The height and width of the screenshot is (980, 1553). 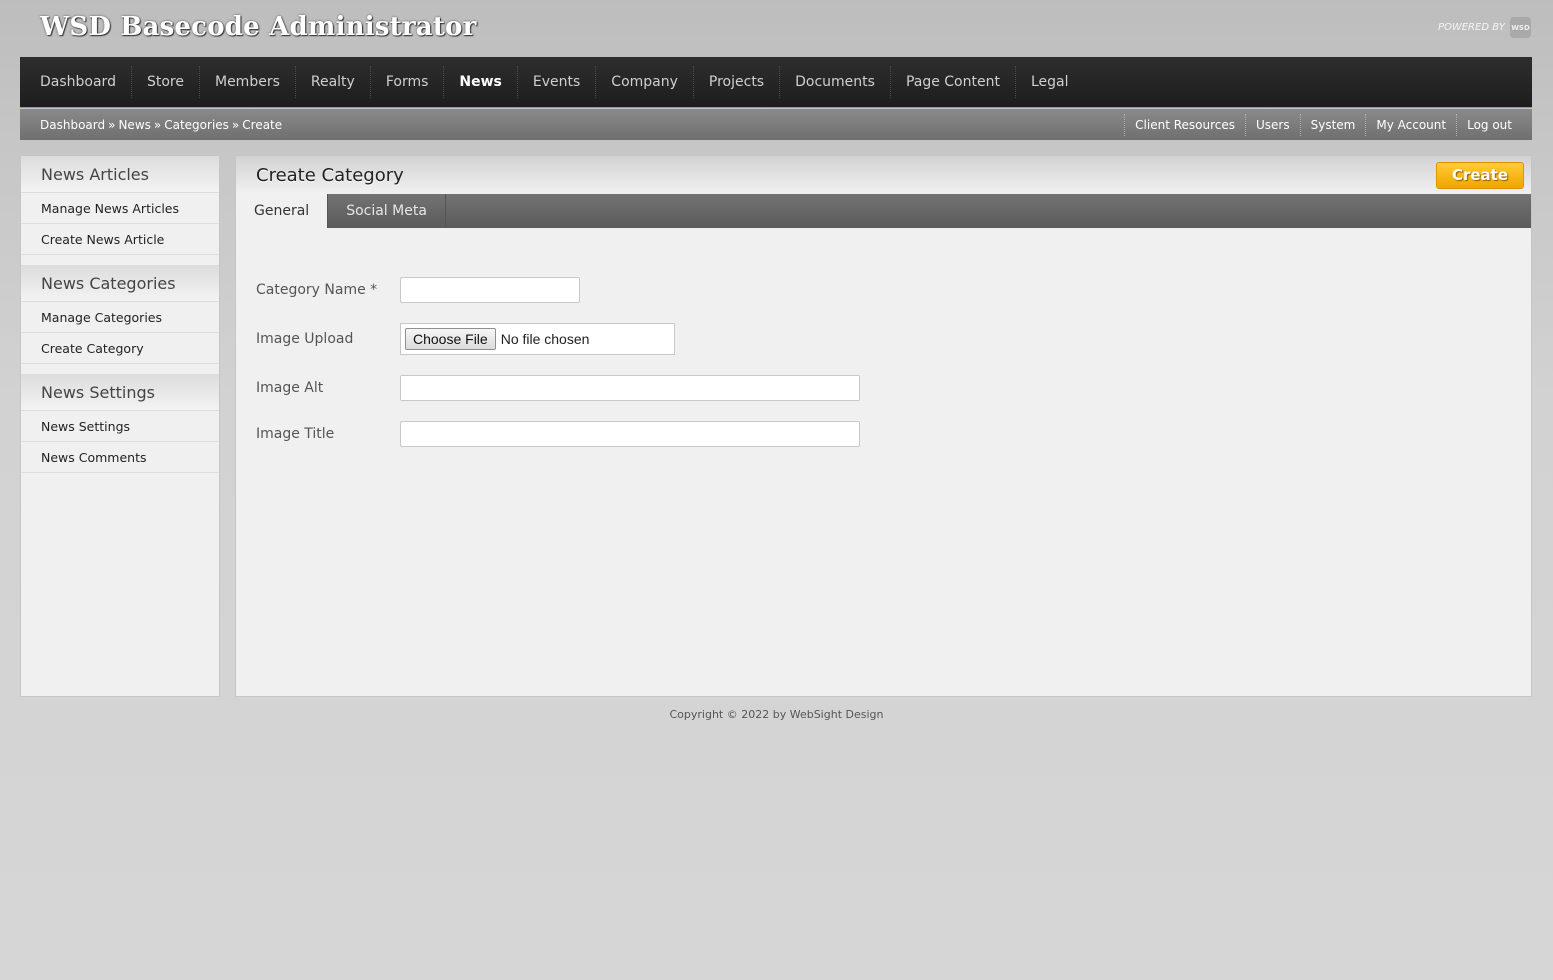 What do you see at coordinates (776, 714) in the screenshot?
I see `footer-copyright: Copyright © 2022 by WebSight Design` at bounding box center [776, 714].